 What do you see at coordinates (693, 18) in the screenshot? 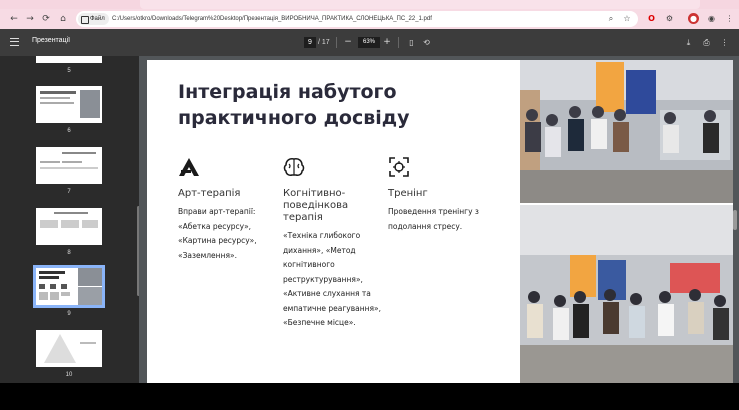
I see `profile-icon: ●` at bounding box center [693, 18].